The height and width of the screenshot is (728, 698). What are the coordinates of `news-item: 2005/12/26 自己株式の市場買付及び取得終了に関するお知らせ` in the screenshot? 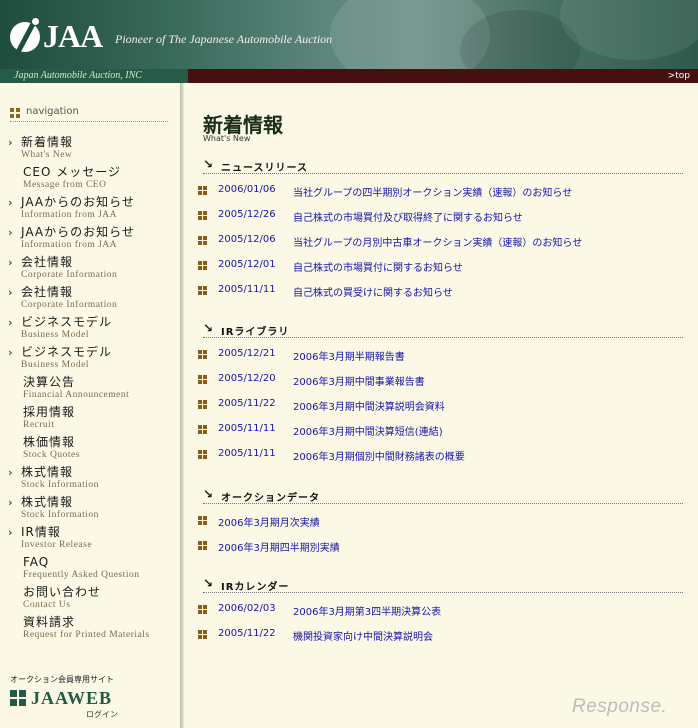 It's located at (438, 216).